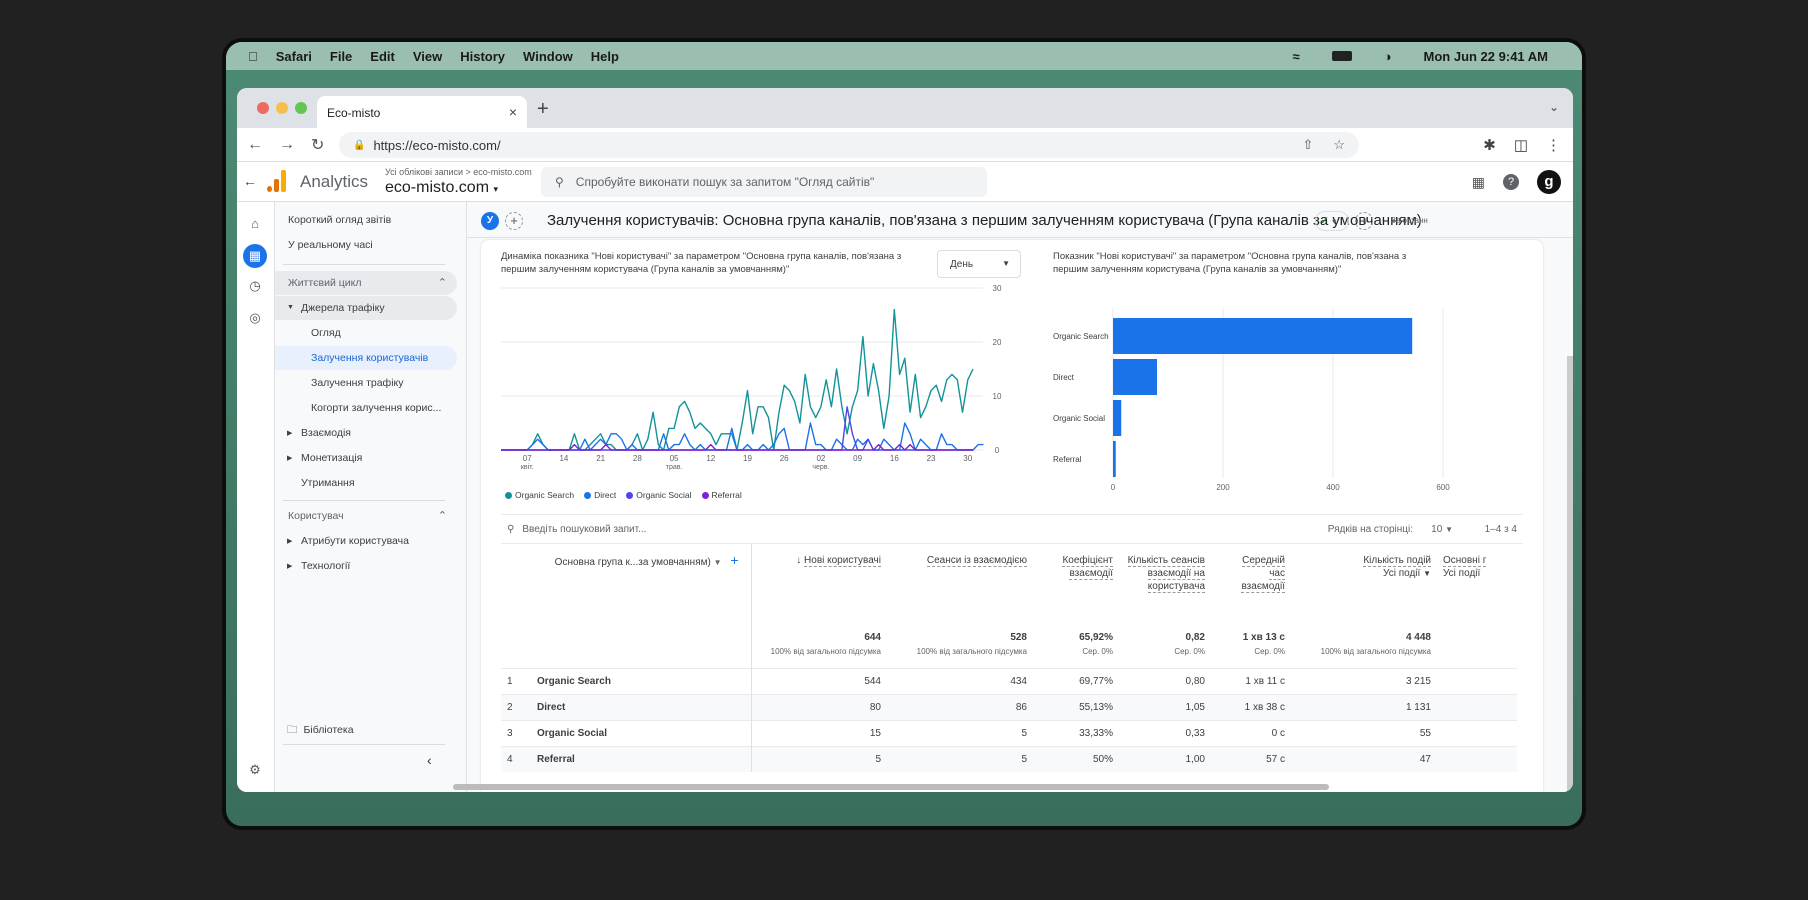 The width and height of the screenshot is (1808, 900). What do you see at coordinates (366, 516) in the screenshot?
I see `sidebar-section-user: Користувач ⌃` at bounding box center [366, 516].